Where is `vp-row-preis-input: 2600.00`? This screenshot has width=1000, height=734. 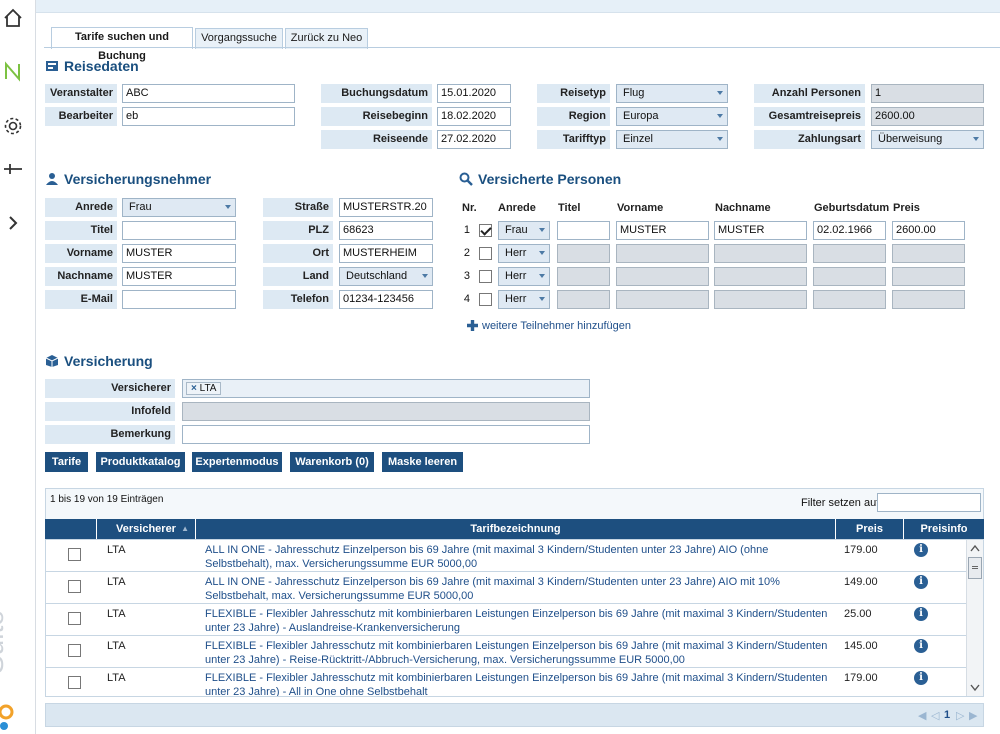
vp-row-preis-input: 2600.00 is located at coordinates (928, 230).